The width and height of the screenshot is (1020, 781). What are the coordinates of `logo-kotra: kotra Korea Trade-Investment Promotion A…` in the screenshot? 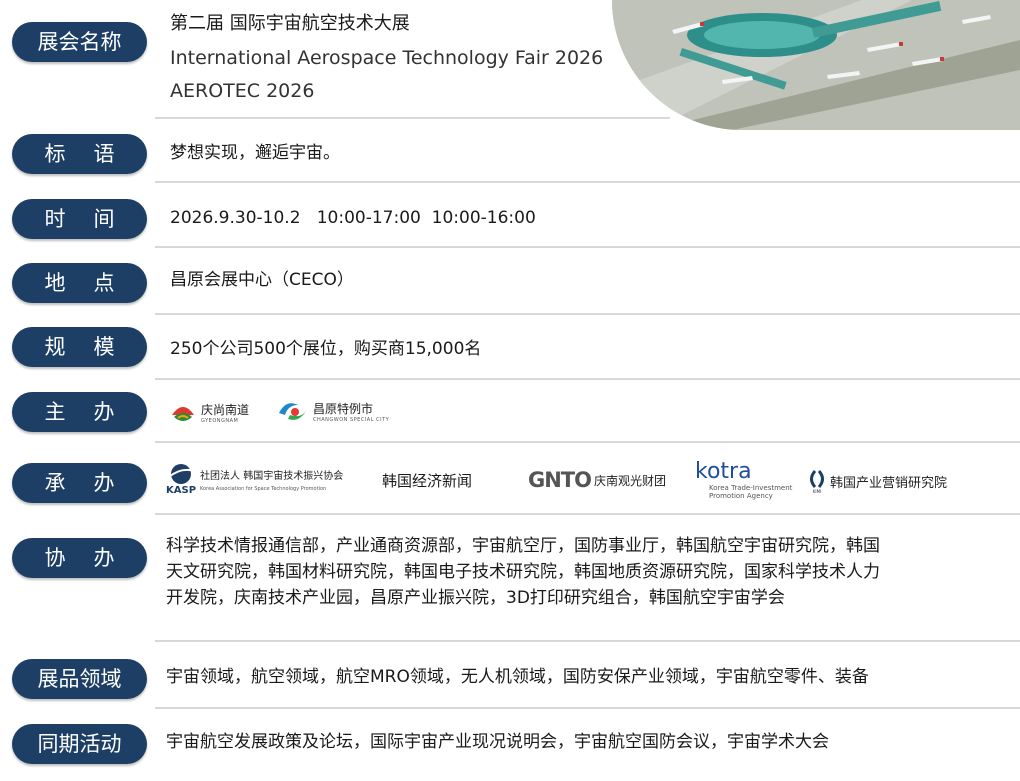 It's located at (744, 480).